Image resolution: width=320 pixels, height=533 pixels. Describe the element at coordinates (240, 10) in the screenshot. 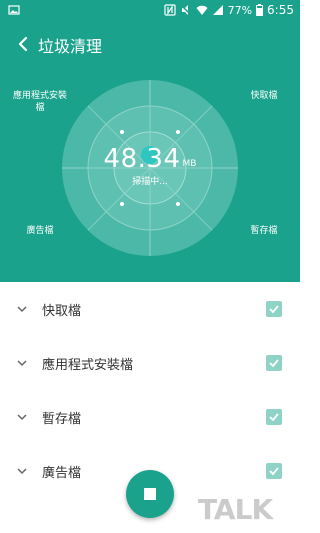

I see `battery-percent: 77%` at that location.